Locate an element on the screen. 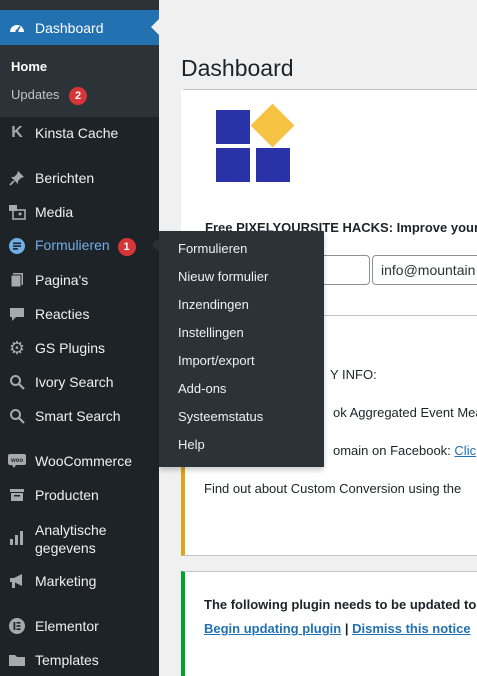  sidebar-item-reacties: Reacties is located at coordinates (79, 314).